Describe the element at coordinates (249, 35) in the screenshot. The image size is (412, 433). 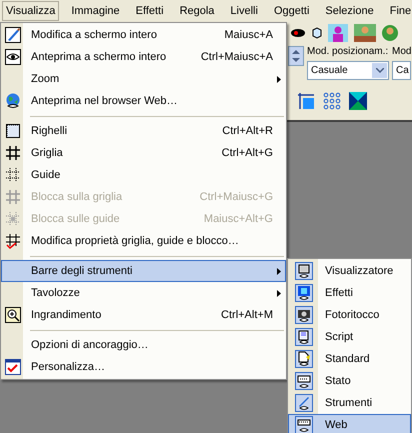
I see `shortcut-label: Maiusc+A` at that location.